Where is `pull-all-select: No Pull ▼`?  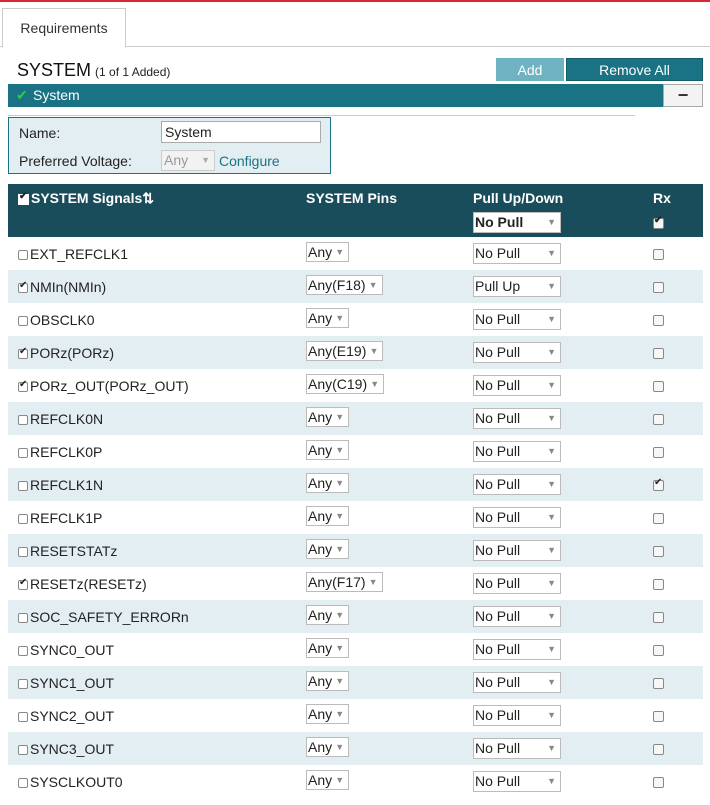
pull-all-select: No Pull ▼ is located at coordinates (517, 222).